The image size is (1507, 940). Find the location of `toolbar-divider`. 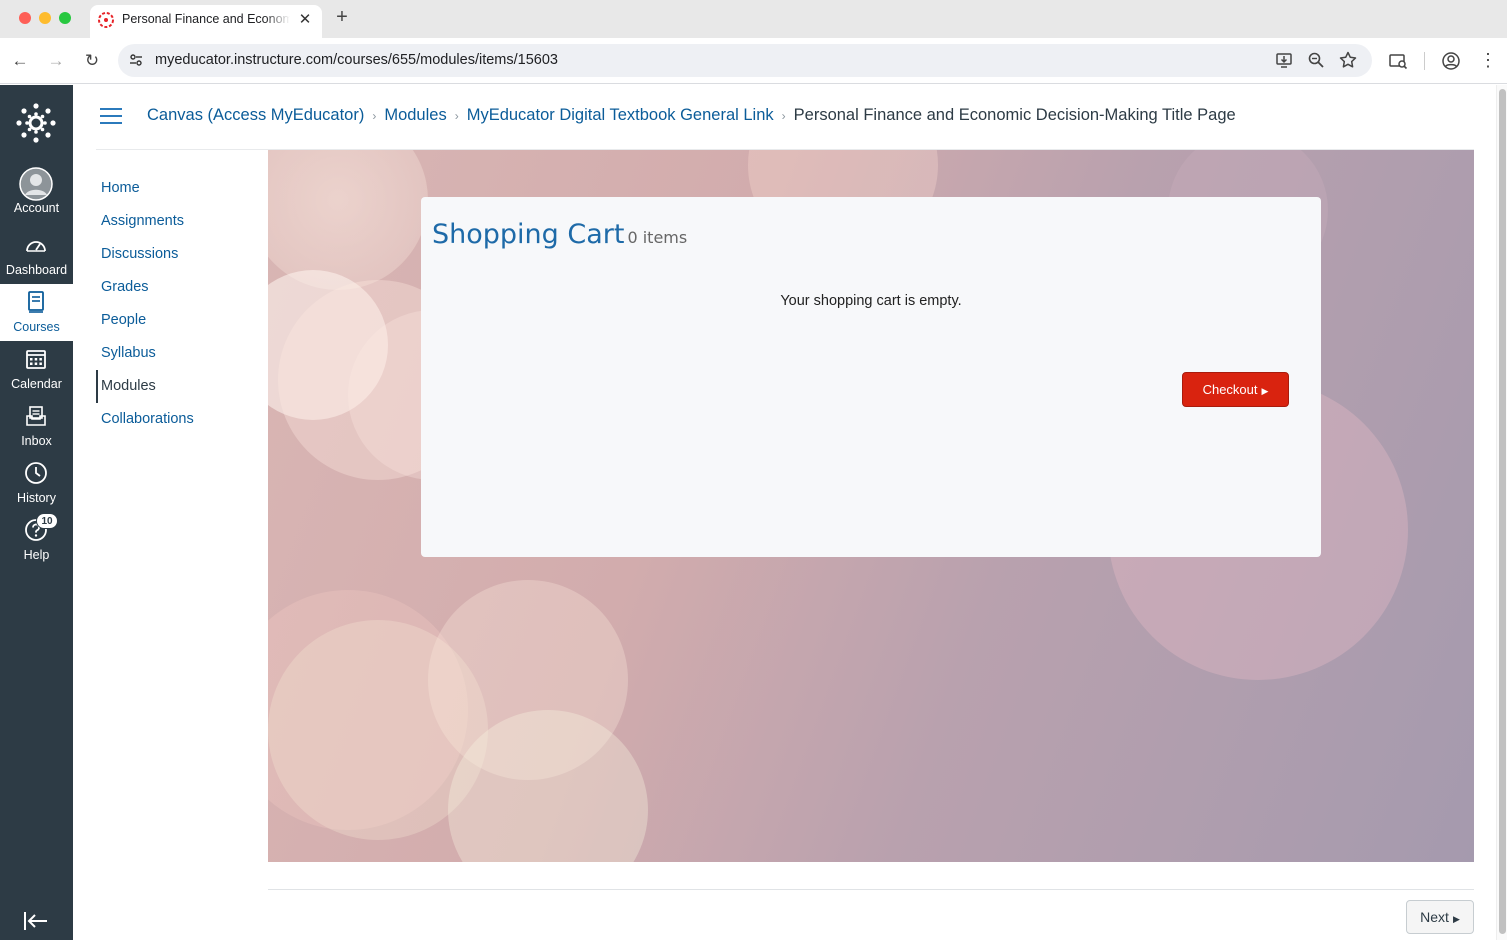

toolbar-divider is located at coordinates (1424, 61).